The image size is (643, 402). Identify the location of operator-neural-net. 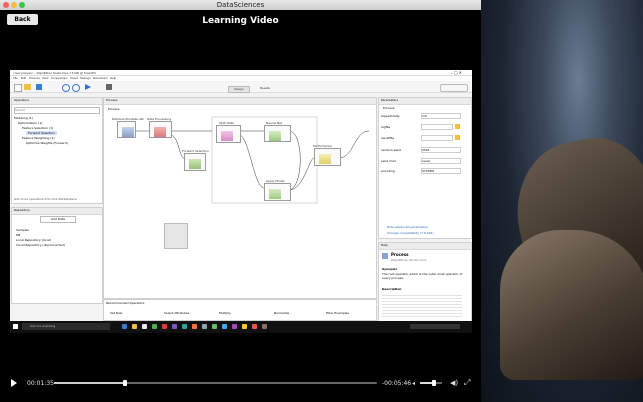
(277, 133).